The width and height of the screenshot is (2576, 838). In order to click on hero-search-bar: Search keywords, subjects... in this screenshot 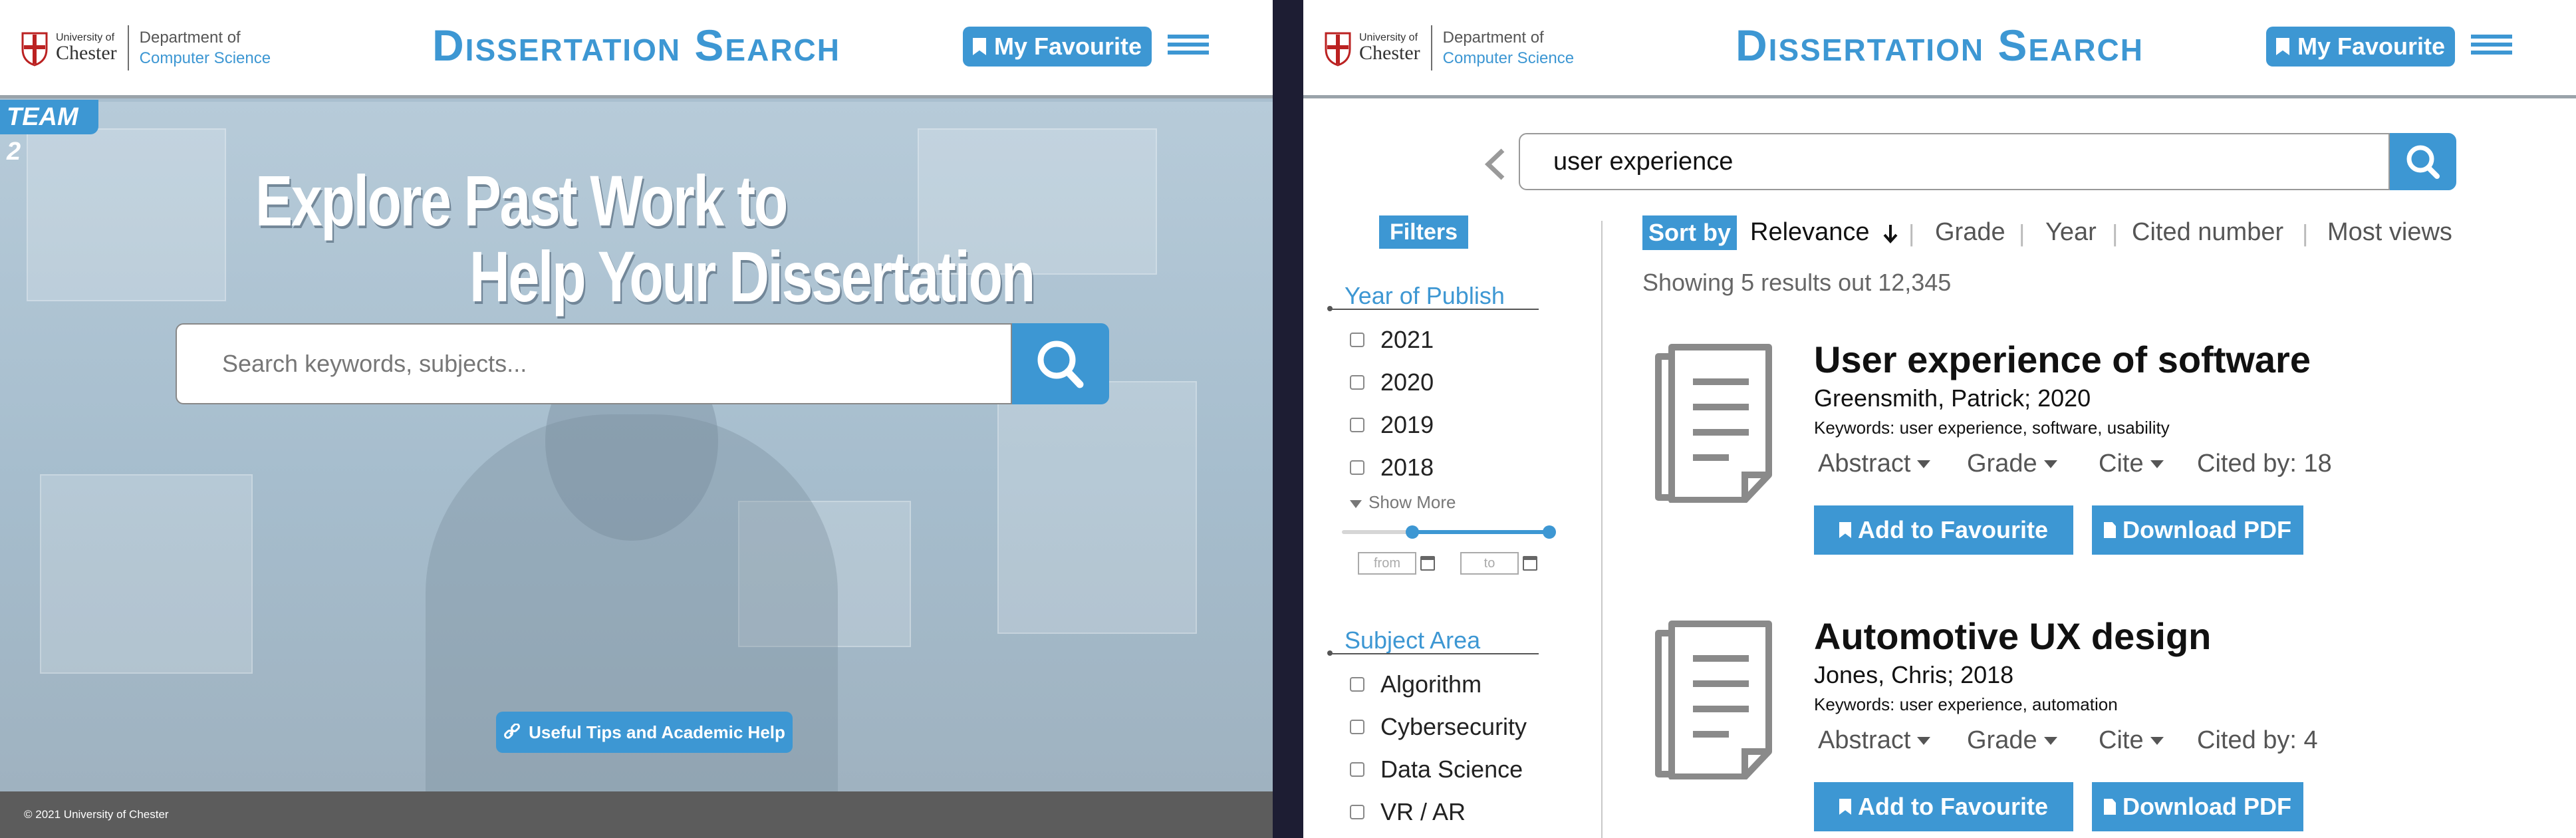, I will do `click(642, 363)`.